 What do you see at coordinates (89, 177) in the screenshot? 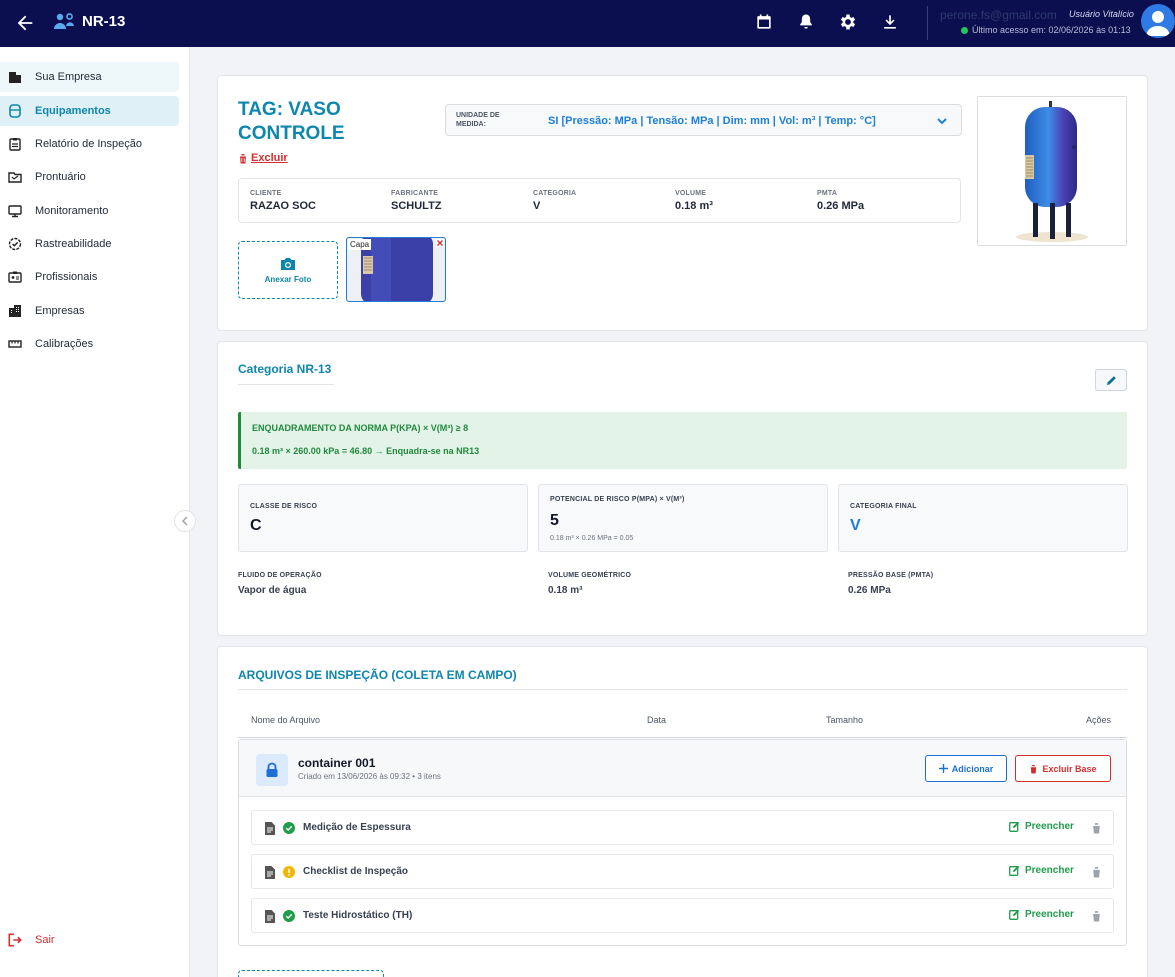
I see `sidebar-item-prontuario: Prontuário` at bounding box center [89, 177].